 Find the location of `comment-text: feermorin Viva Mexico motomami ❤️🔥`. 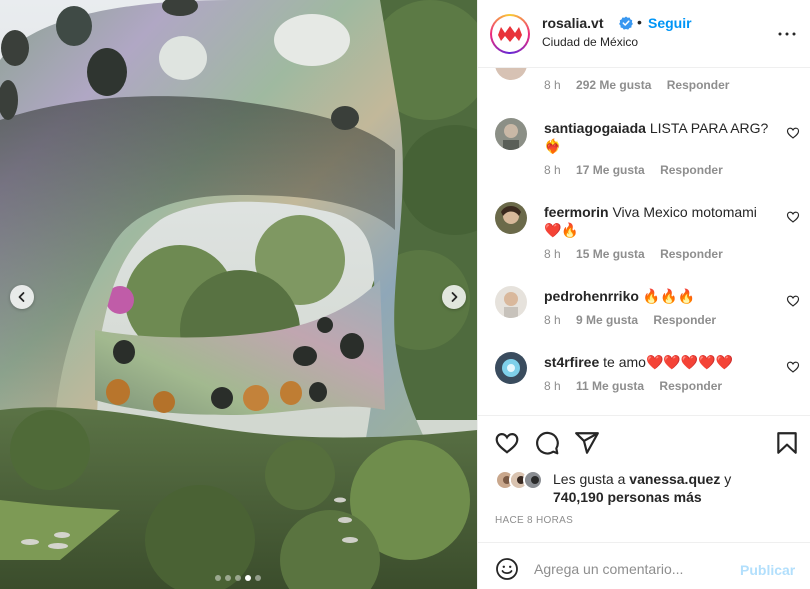

comment-text: feermorin Viva Mexico motomami ❤️🔥 is located at coordinates (660, 221).